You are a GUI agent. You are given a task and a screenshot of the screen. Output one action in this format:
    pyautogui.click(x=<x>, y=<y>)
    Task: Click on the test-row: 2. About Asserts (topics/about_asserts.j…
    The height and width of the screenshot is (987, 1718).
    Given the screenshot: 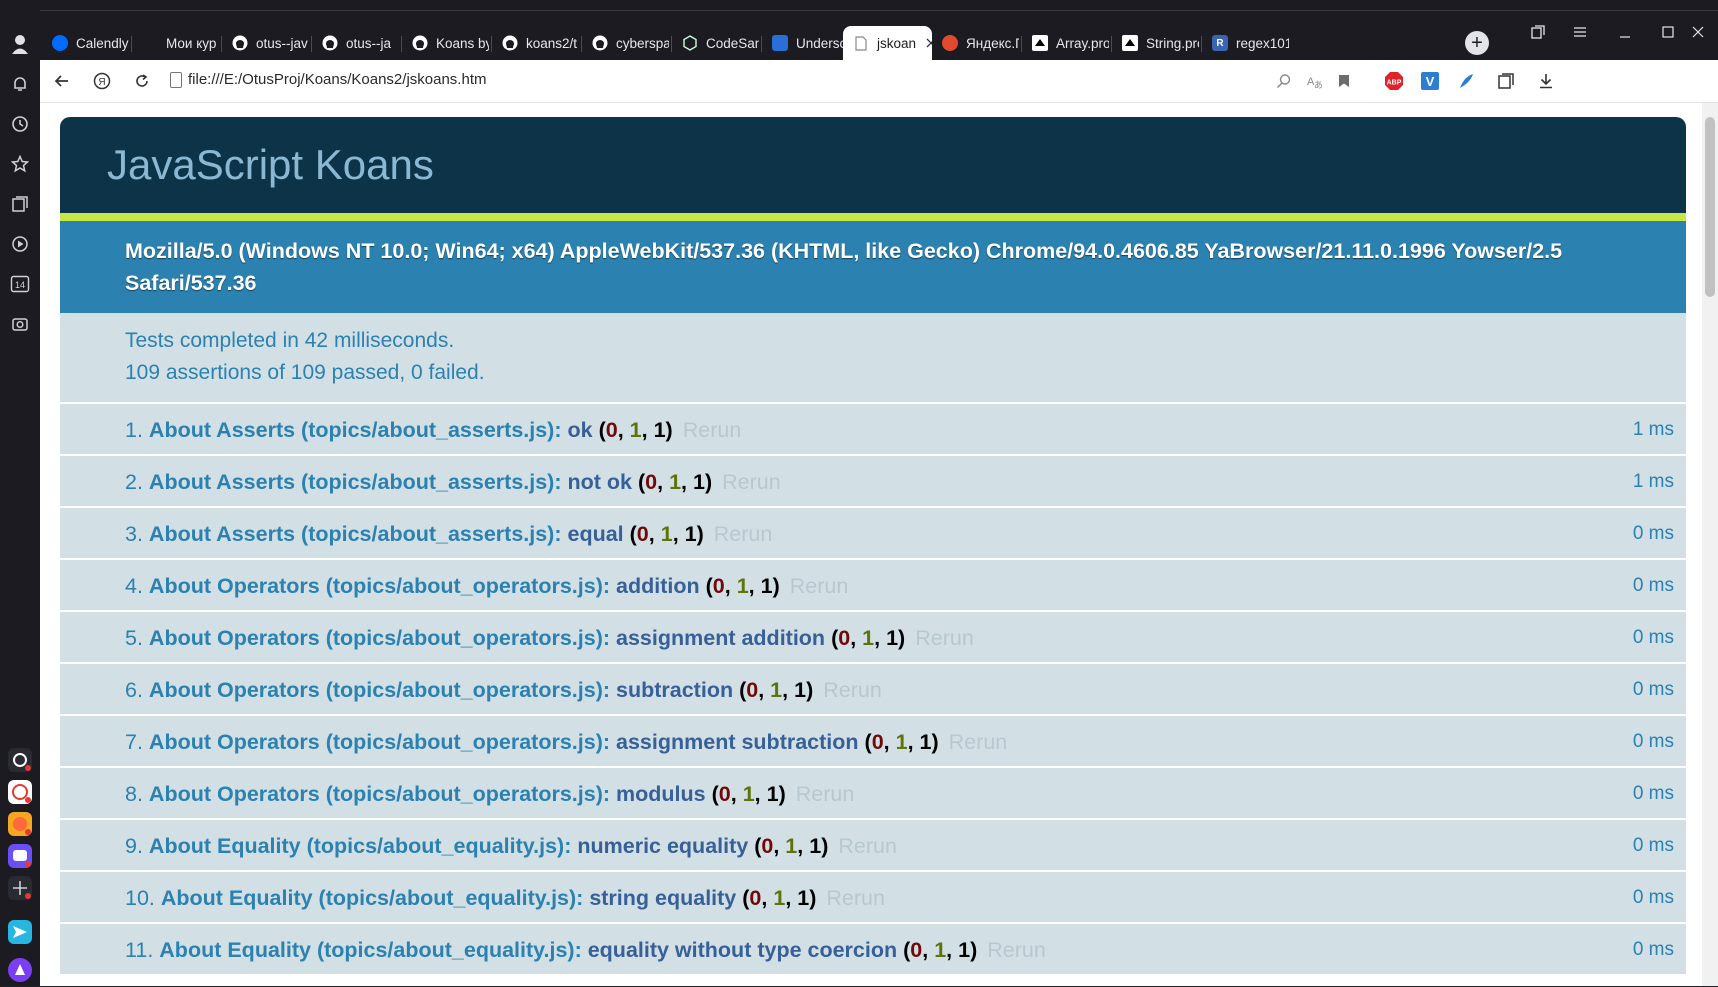 What is the action you would take?
    pyautogui.click(x=873, y=482)
    